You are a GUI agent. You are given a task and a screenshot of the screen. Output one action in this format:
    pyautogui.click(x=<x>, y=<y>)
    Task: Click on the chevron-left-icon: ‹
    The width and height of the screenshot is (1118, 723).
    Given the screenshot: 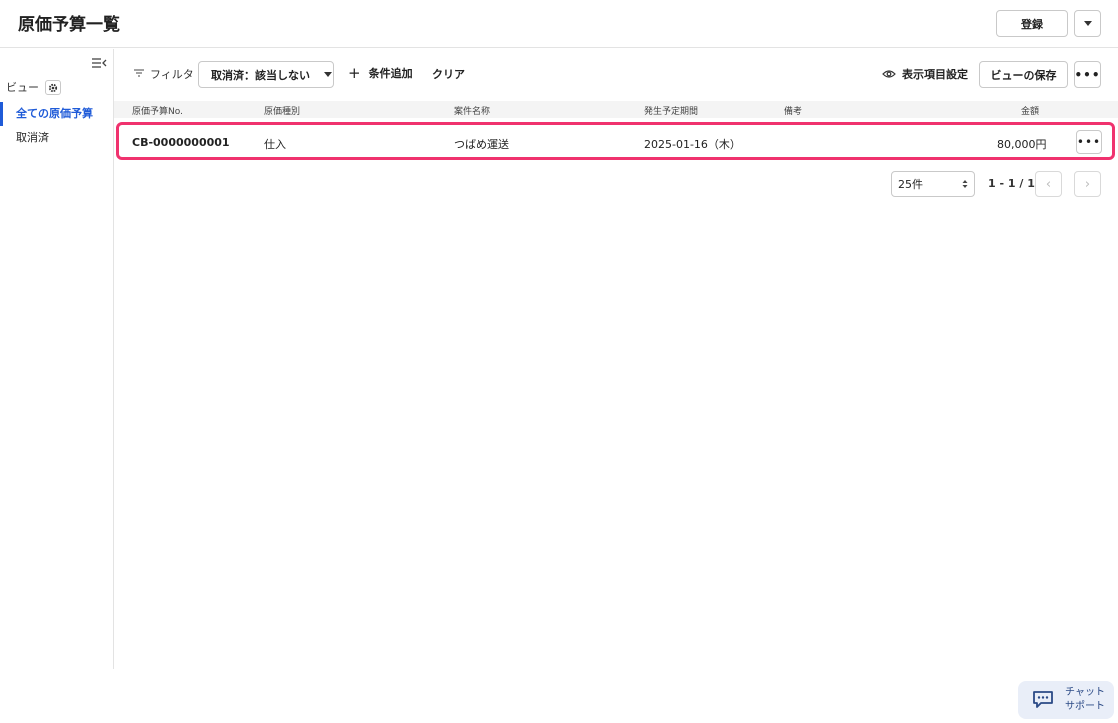 What is the action you would take?
    pyautogui.click(x=1048, y=184)
    